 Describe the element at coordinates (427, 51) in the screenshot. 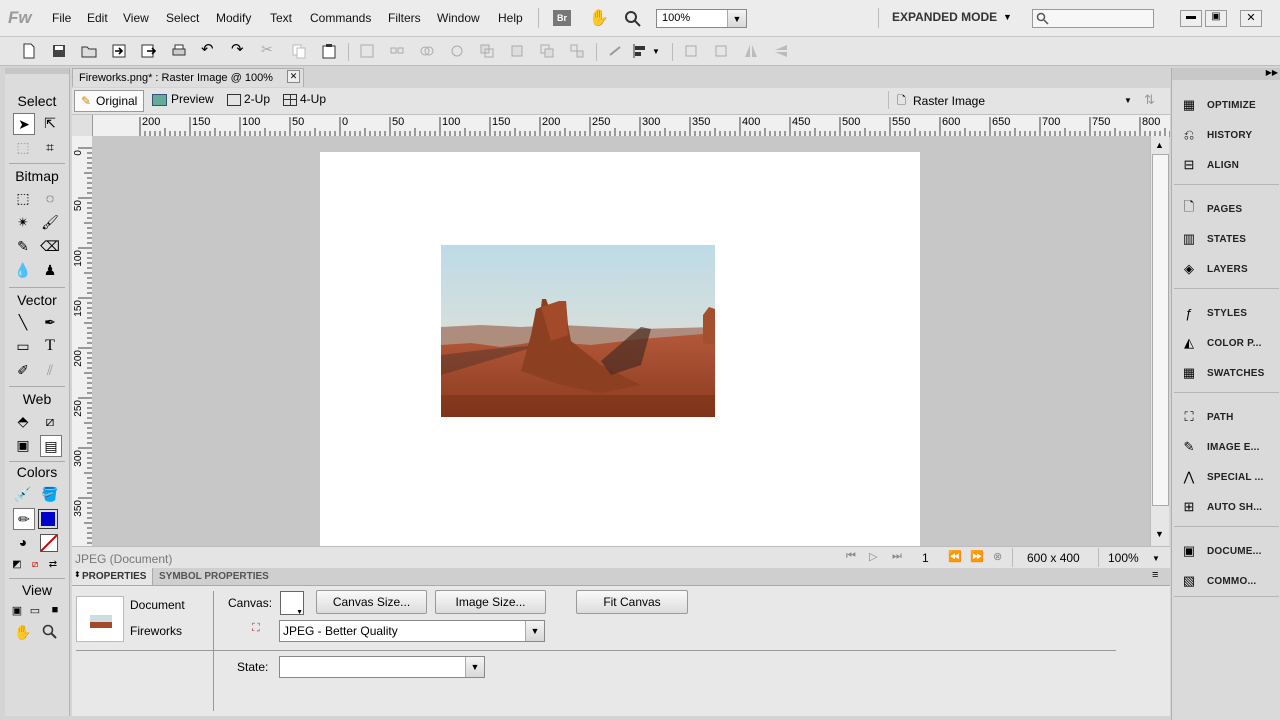

I see `join-icon` at that location.